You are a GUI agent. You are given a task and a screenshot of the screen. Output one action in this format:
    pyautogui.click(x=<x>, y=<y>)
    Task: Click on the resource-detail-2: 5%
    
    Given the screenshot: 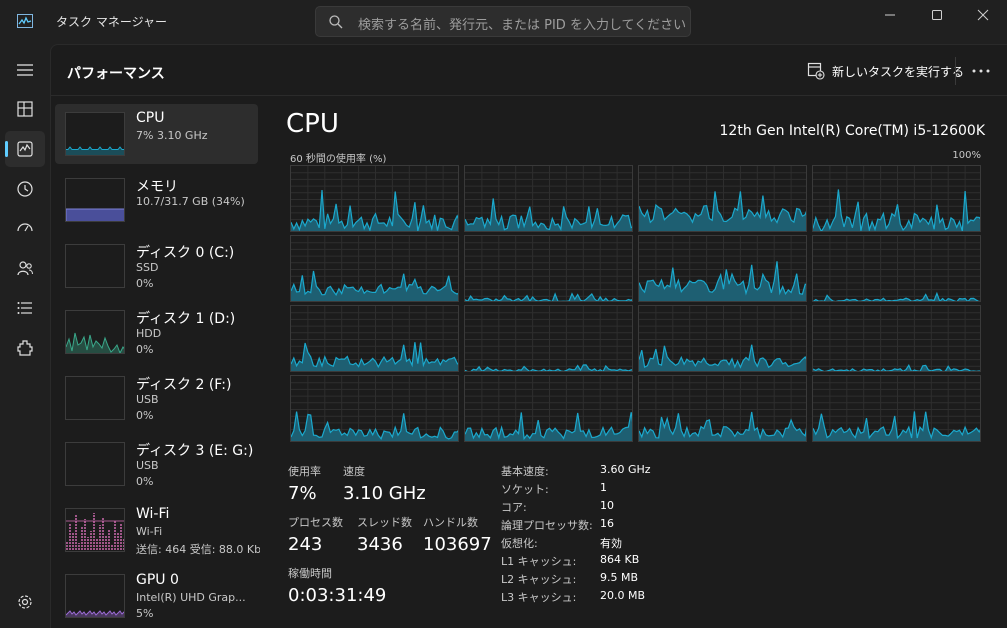 What is the action you would take?
    pyautogui.click(x=145, y=613)
    